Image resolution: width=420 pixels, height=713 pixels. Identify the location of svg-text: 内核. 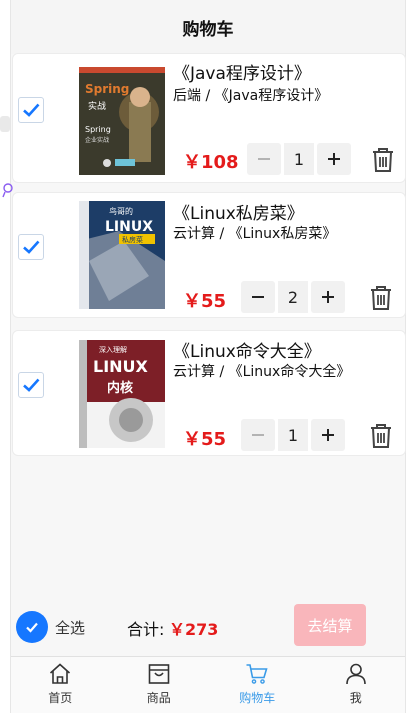
(120, 388).